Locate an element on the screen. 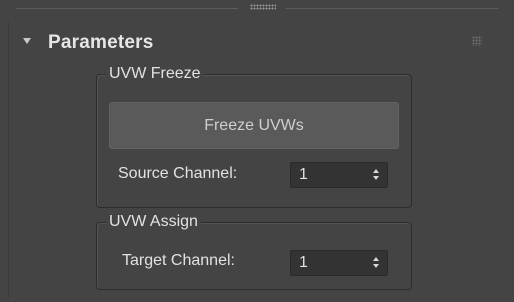  resize-grip-icon is located at coordinates (263, 7).